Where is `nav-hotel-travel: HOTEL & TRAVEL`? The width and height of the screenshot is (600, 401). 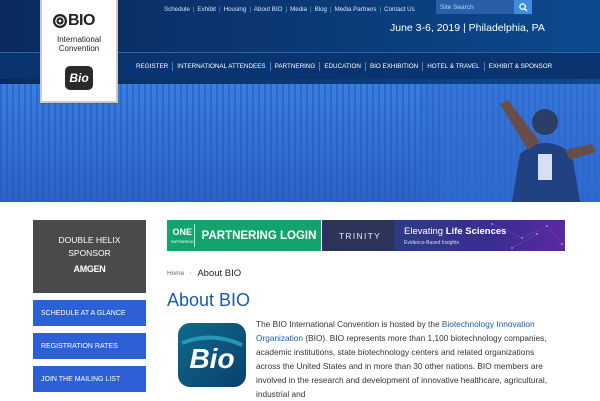
nav-hotel-travel: HOTEL & TRAVEL is located at coordinates (457, 66).